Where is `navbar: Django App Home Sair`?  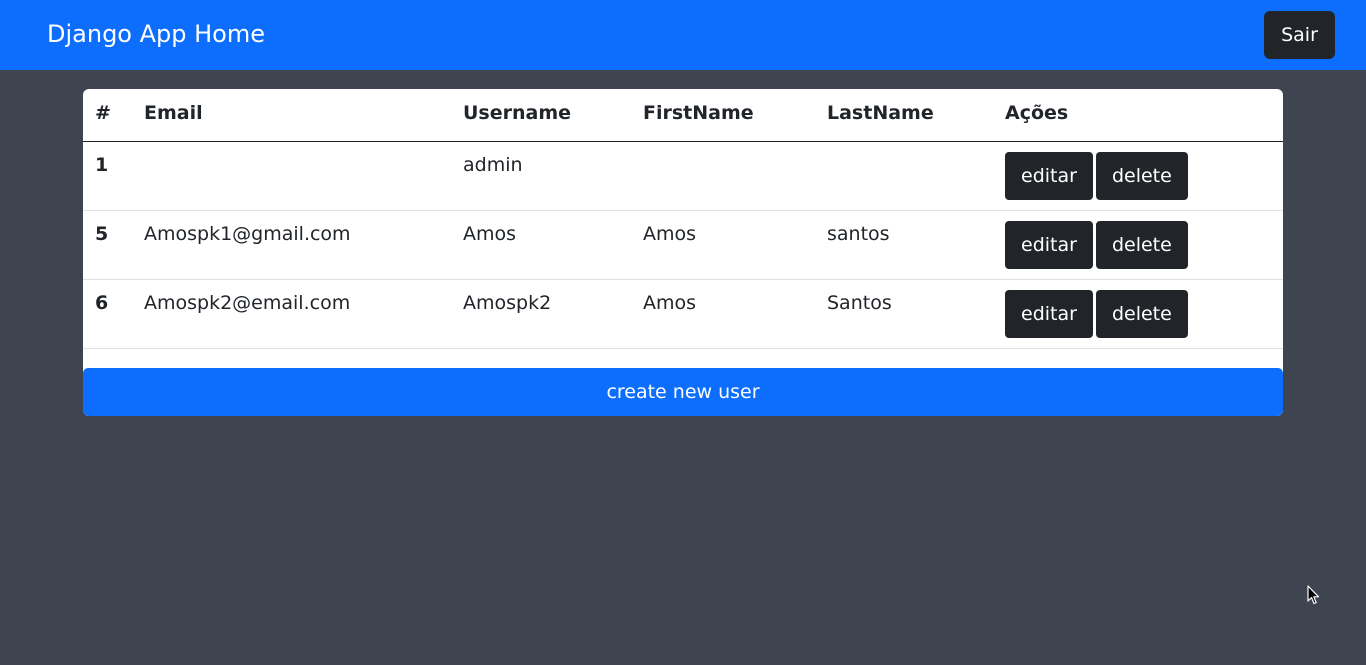 navbar: Django App Home Sair is located at coordinates (683, 35).